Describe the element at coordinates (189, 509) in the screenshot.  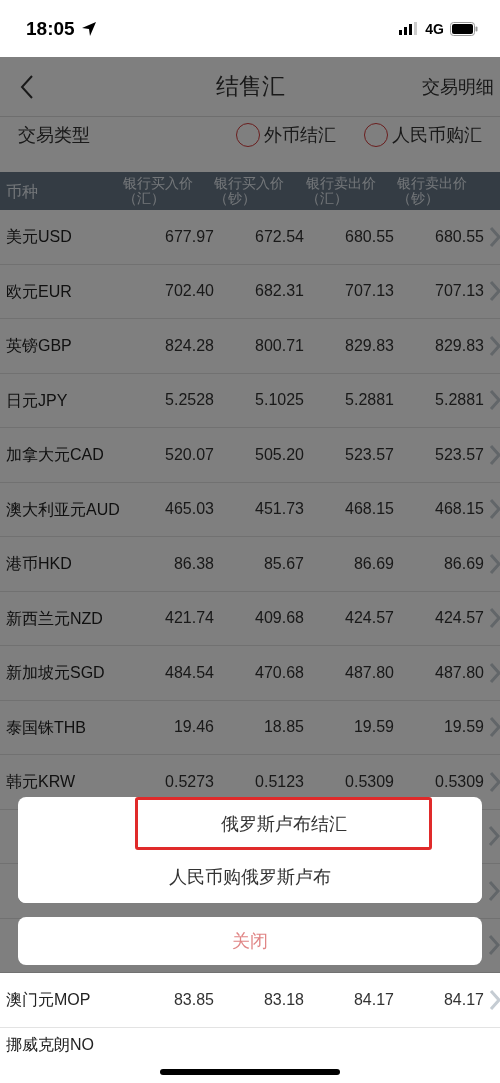
I see `rate-cell-text: 465.03` at that location.